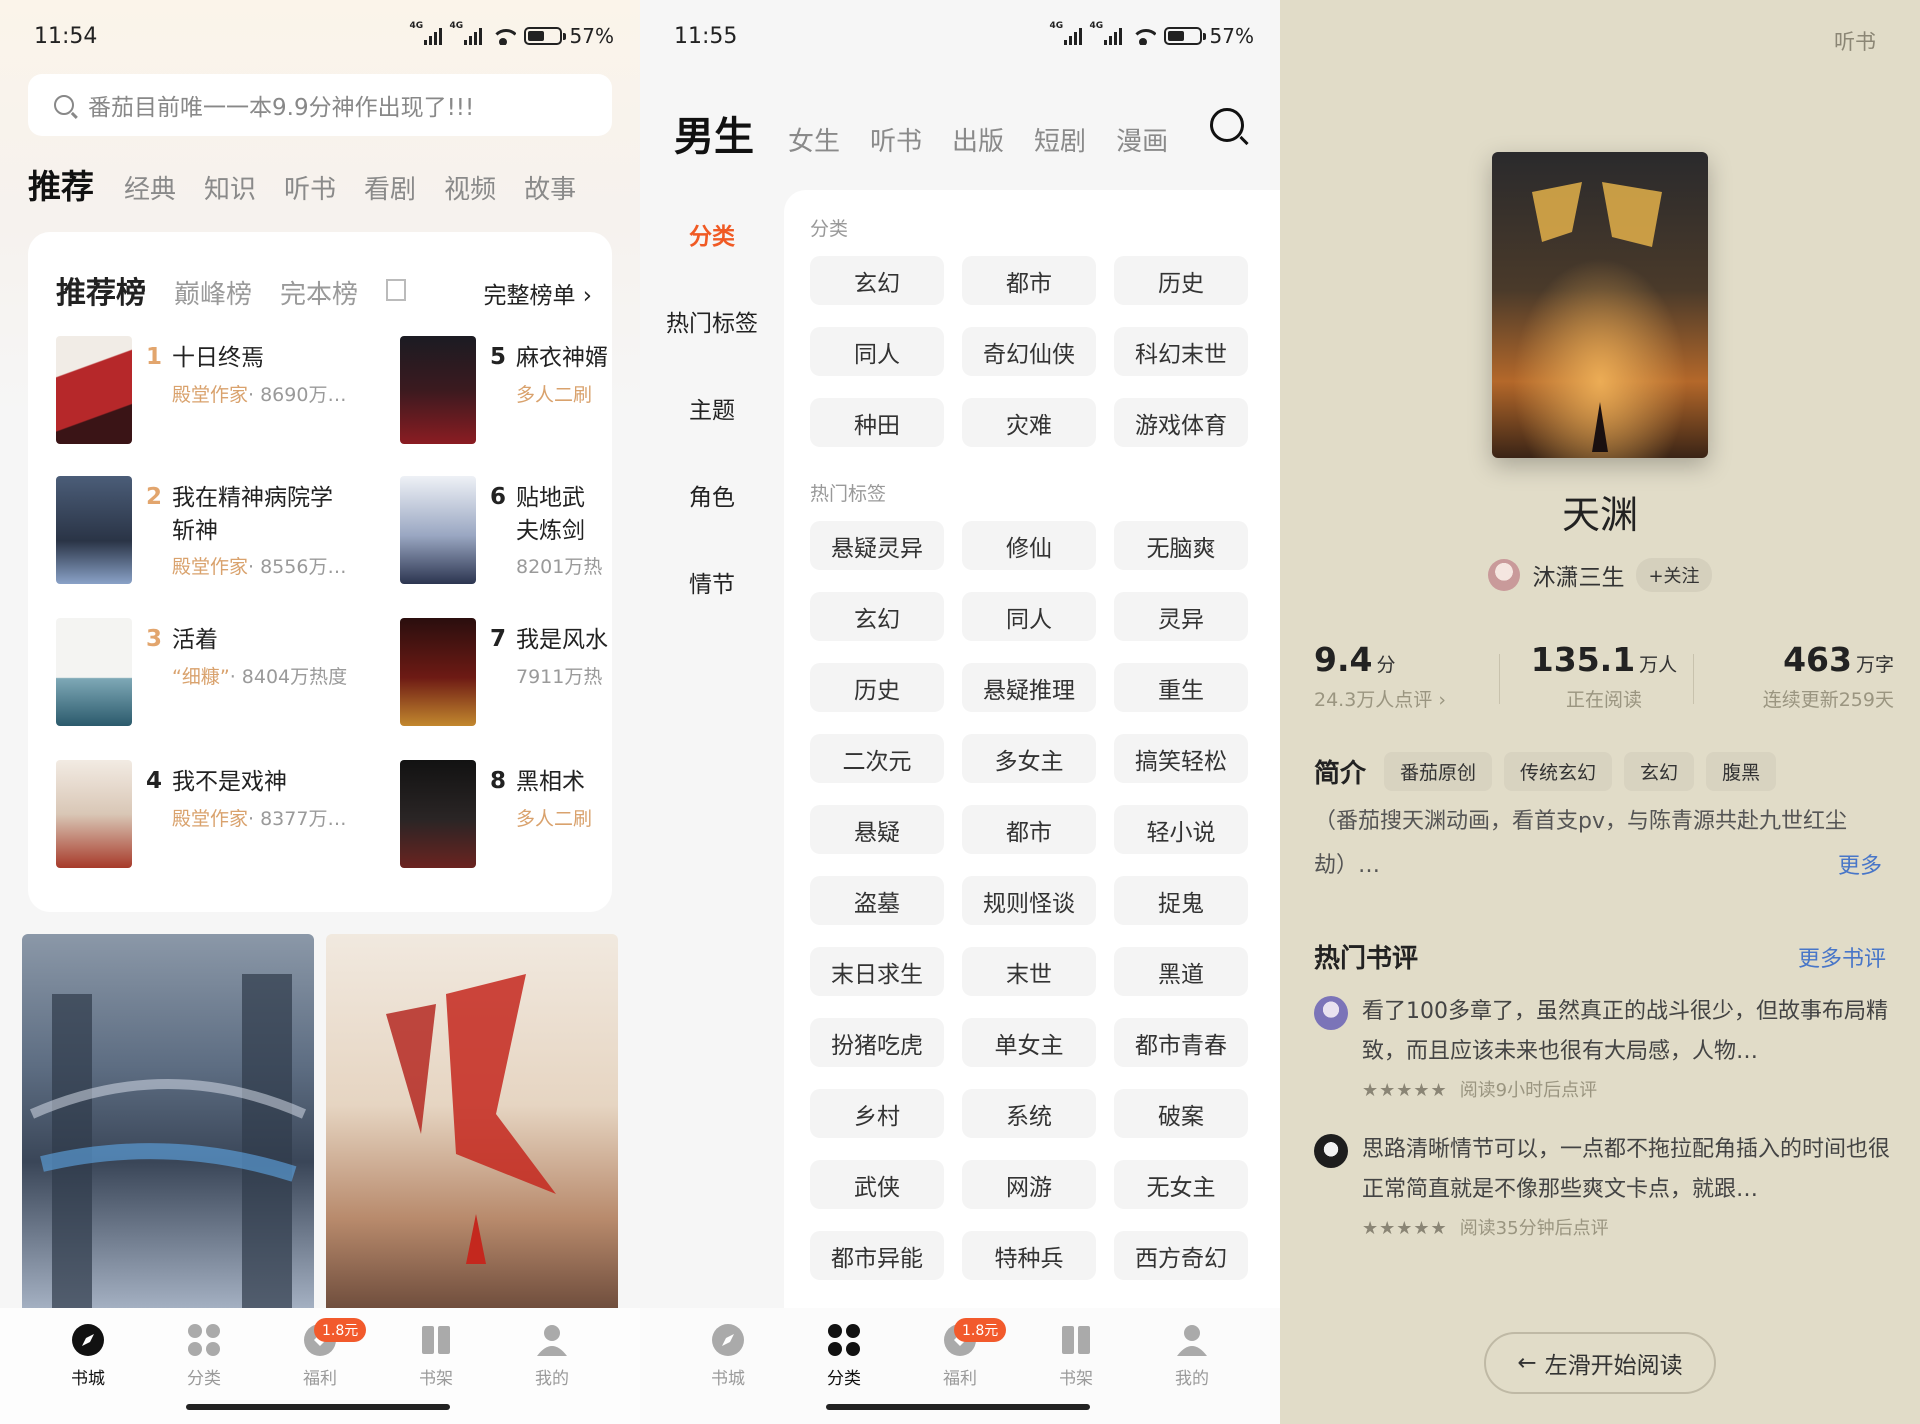 The image size is (1920, 1424). Describe the element at coordinates (508, 531) in the screenshot. I see `list-item: 6 贴地武夫炼剑起飞 8201万热` at that location.